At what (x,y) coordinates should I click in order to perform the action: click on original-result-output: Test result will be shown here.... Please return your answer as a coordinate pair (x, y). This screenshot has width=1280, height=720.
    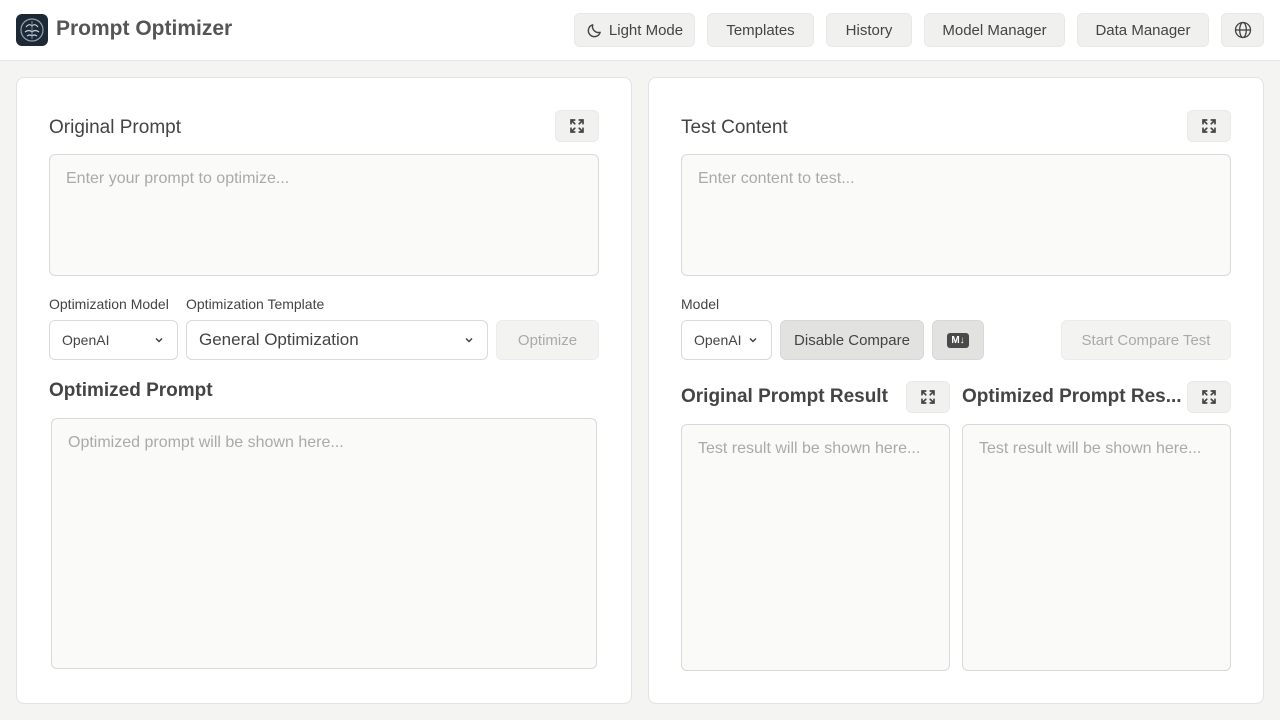
    Looking at the image, I should click on (815, 547).